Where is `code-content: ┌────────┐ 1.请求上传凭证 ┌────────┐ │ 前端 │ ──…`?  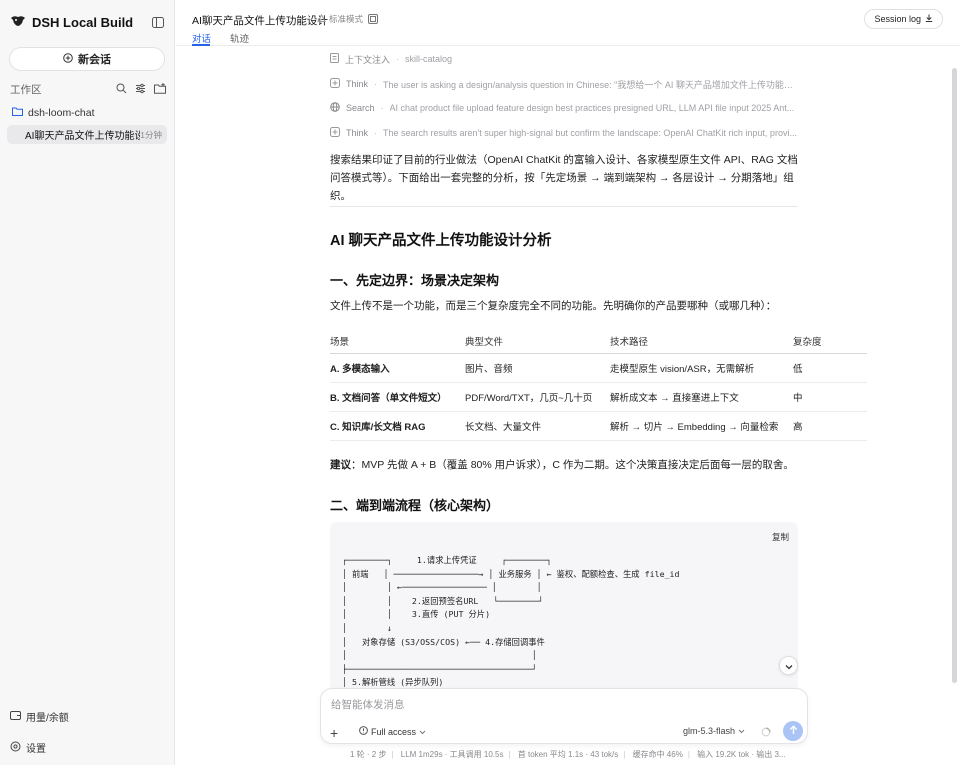 code-content: ┌────────┐ 1.请求上传凭证 ┌────────┐ │ 前端 │ ──… is located at coordinates (511, 621).